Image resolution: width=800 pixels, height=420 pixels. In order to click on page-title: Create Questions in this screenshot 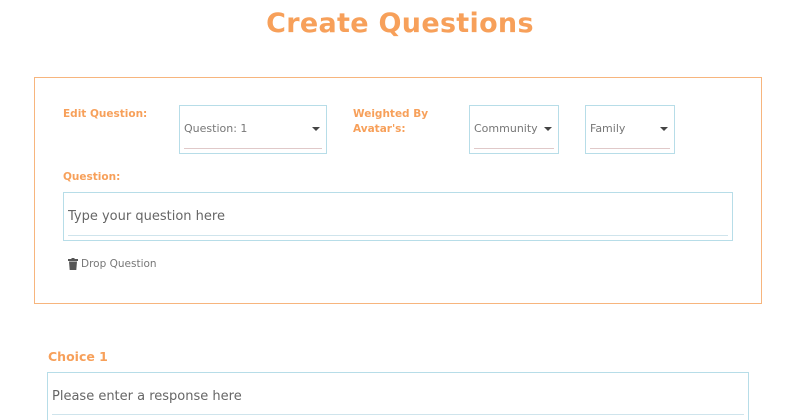, I will do `click(400, 23)`.